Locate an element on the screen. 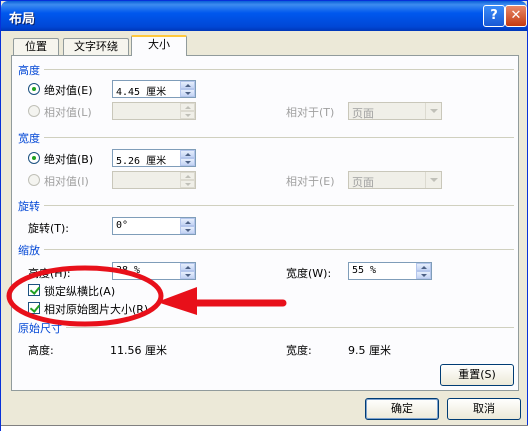  reset-button: 重置(S) is located at coordinates (477, 375).